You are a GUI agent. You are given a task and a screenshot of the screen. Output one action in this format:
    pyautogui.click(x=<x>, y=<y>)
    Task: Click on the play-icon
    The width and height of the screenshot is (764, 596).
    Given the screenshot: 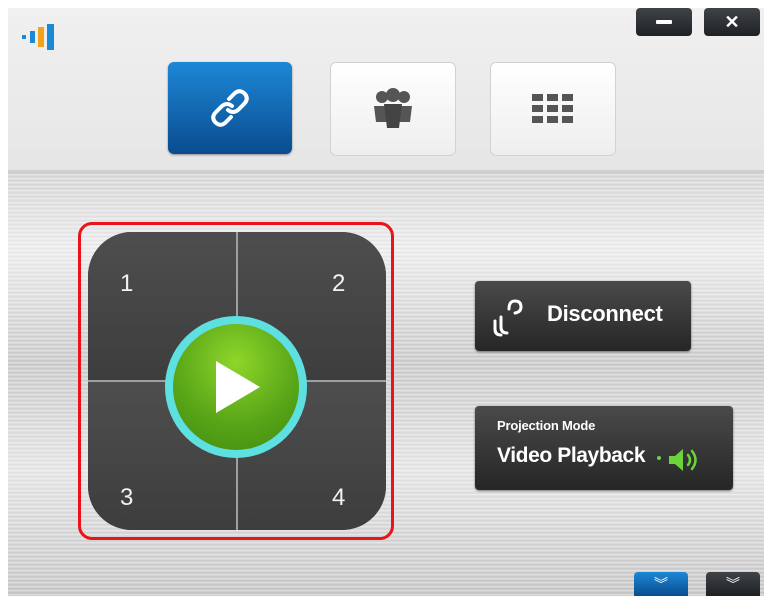 What is the action you would take?
    pyautogui.click(x=238, y=387)
    